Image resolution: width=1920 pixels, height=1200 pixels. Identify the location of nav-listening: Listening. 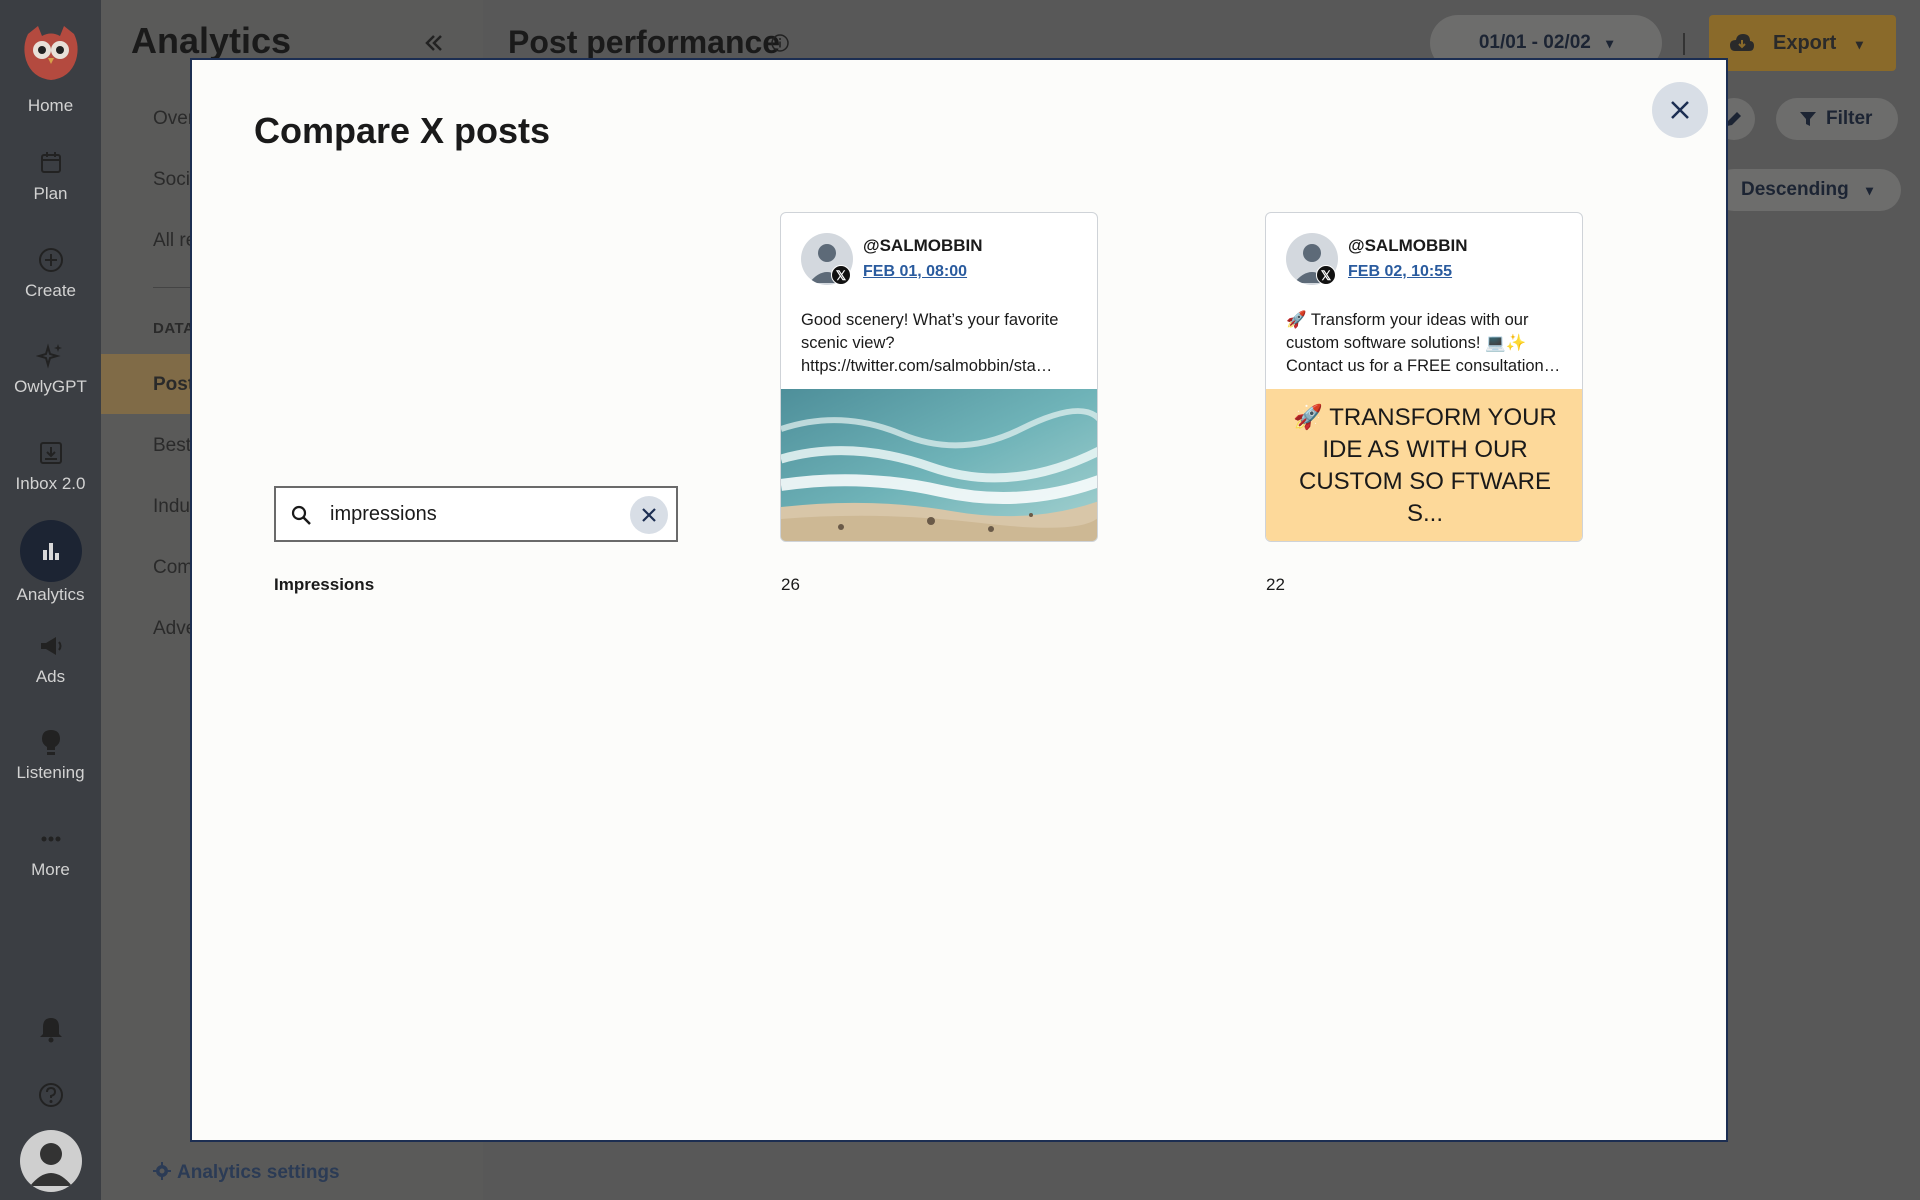
(50, 755).